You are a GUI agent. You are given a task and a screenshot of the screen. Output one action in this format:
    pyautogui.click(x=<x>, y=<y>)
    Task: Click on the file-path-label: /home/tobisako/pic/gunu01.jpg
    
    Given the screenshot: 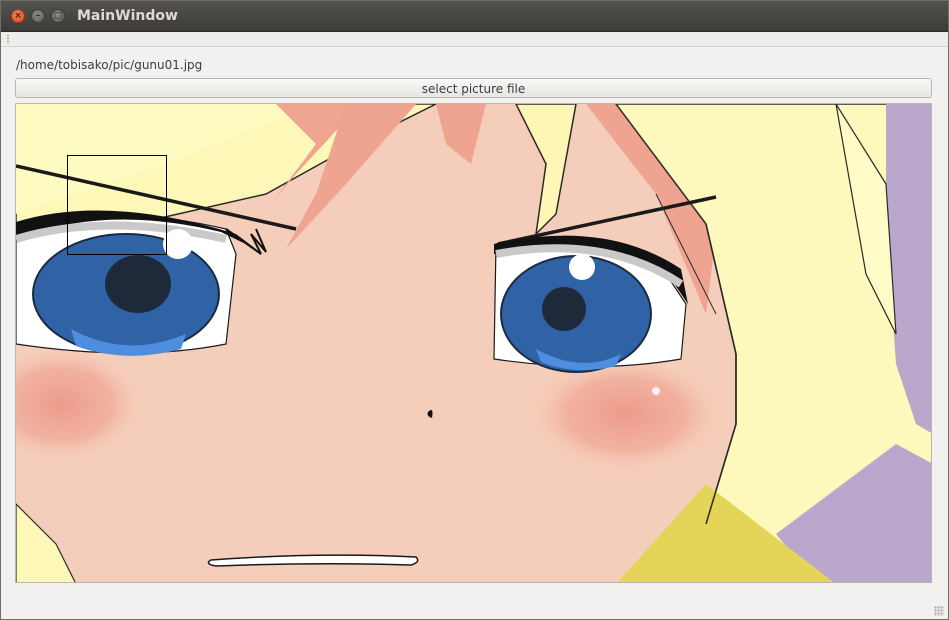 What is the action you would take?
    pyautogui.click(x=109, y=65)
    